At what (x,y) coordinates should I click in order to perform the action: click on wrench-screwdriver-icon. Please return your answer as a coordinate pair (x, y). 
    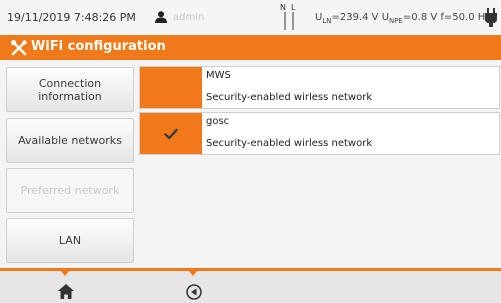
    Looking at the image, I should click on (18, 47).